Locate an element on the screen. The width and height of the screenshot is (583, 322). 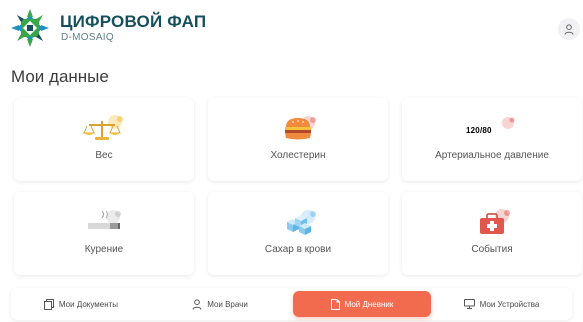
brand-subtitle: D-MOSAIQ is located at coordinates (87, 37).